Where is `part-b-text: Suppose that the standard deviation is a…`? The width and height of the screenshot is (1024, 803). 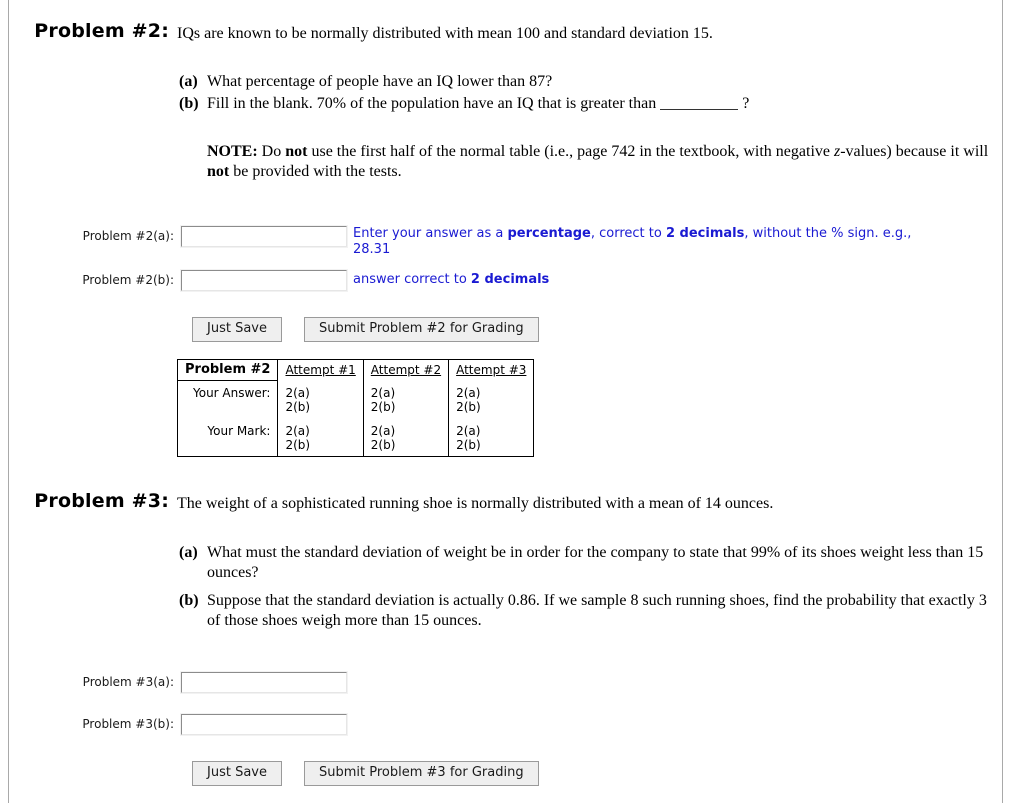 part-b-text: Suppose that the standard deviation is a… is located at coordinates (597, 610).